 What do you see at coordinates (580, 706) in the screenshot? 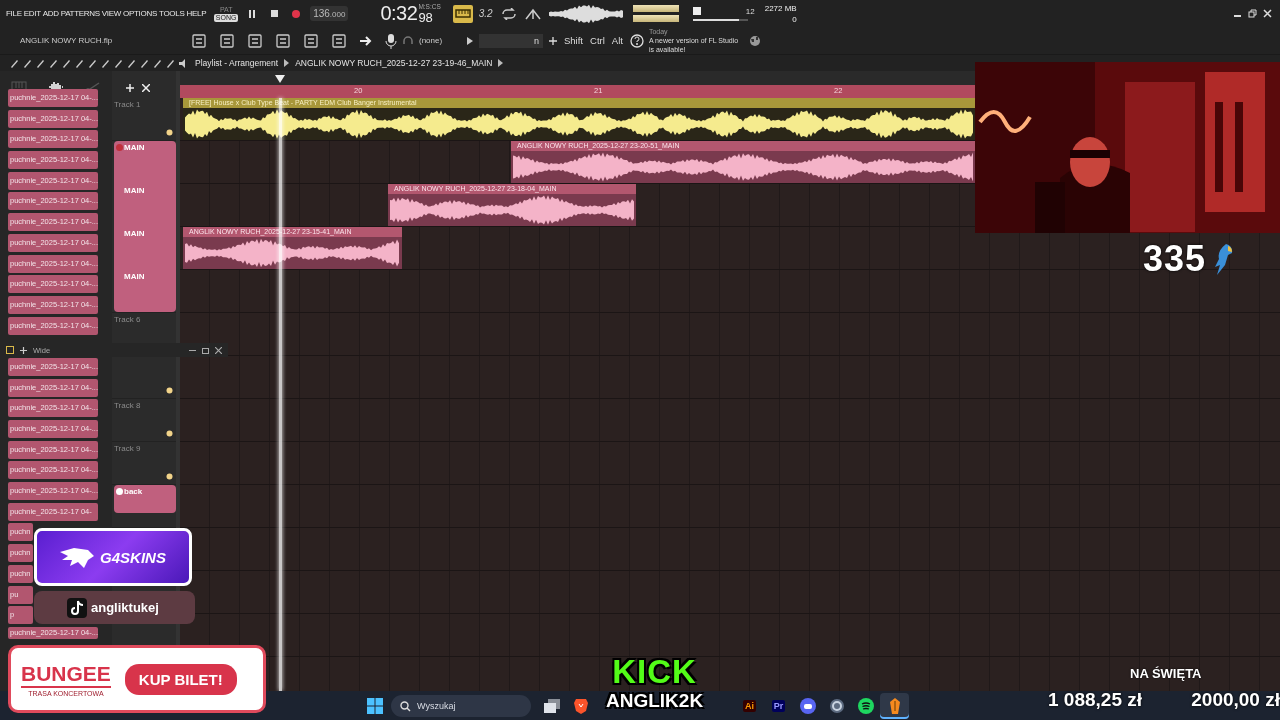
I see `lion-shield-icon` at bounding box center [580, 706].